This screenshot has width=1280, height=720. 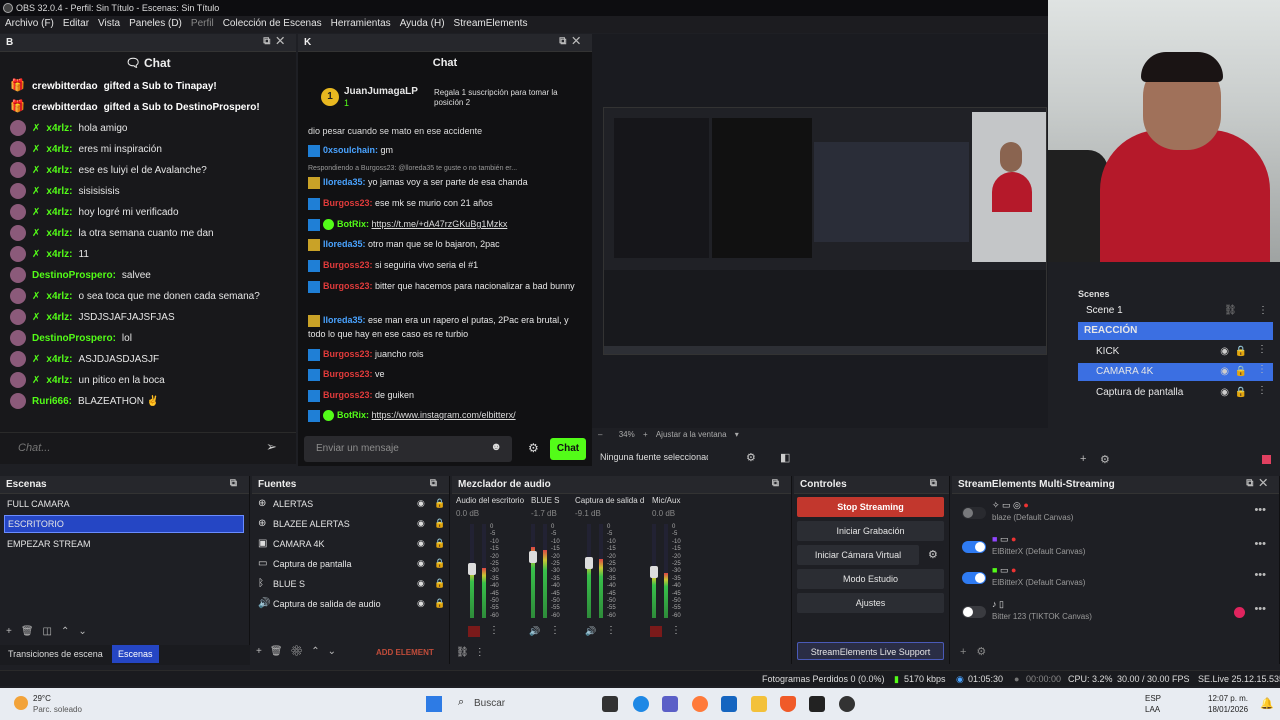 What do you see at coordinates (491, 25) in the screenshot?
I see `menu-streamelements: StreamElements` at bounding box center [491, 25].